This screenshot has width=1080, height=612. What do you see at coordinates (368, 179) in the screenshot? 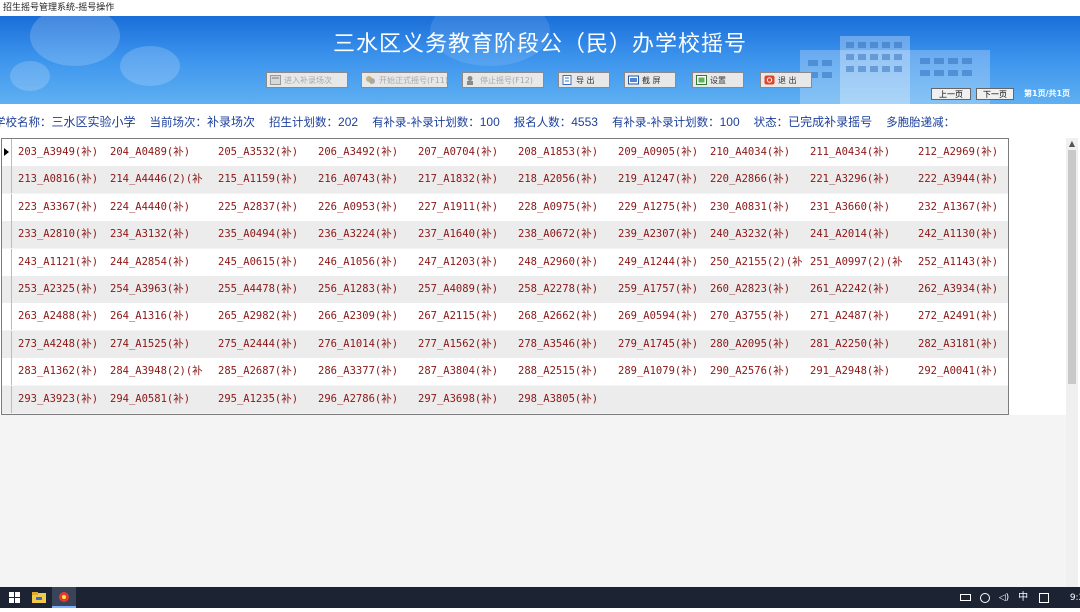
I see `table-cell: 216_A0743(补)` at bounding box center [368, 179].